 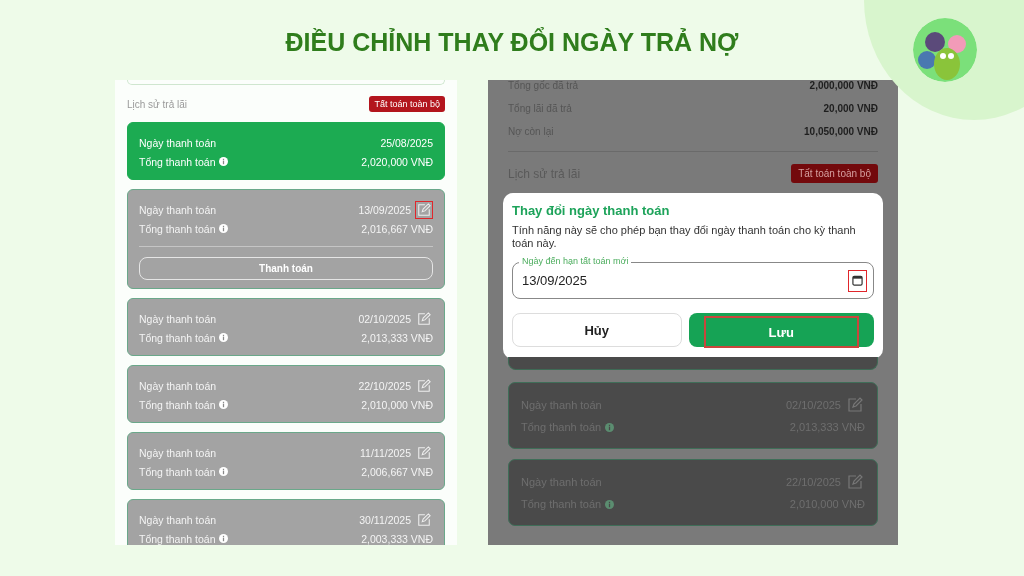 What do you see at coordinates (384, 209) in the screenshot?
I see `payment-date: 13/09/2025` at bounding box center [384, 209].